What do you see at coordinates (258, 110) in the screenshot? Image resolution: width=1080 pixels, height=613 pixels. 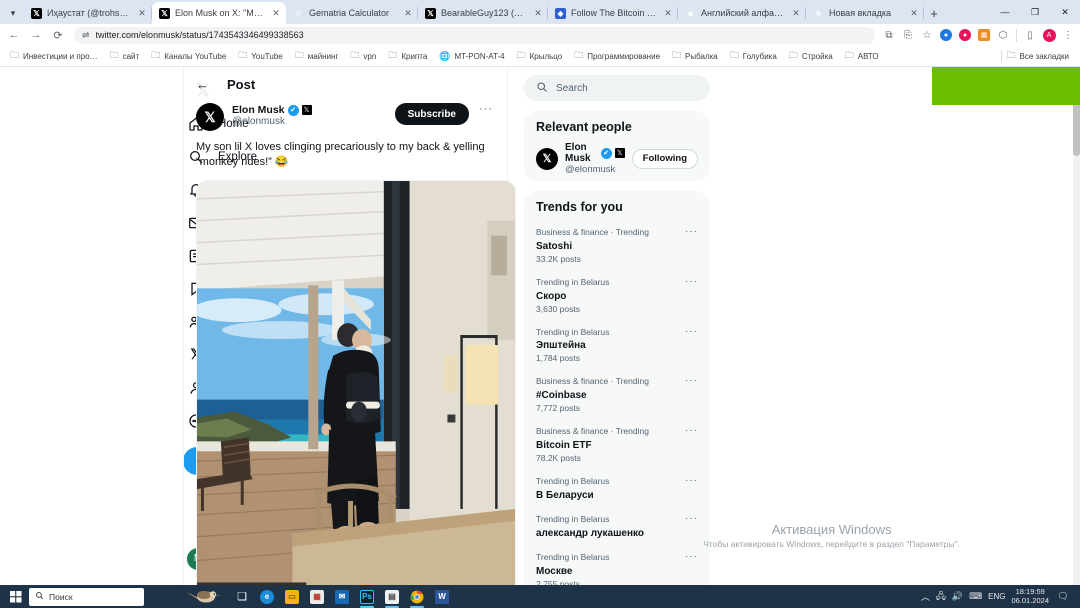 I see `tweet-author-name: Elon Musk` at bounding box center [258, 110].